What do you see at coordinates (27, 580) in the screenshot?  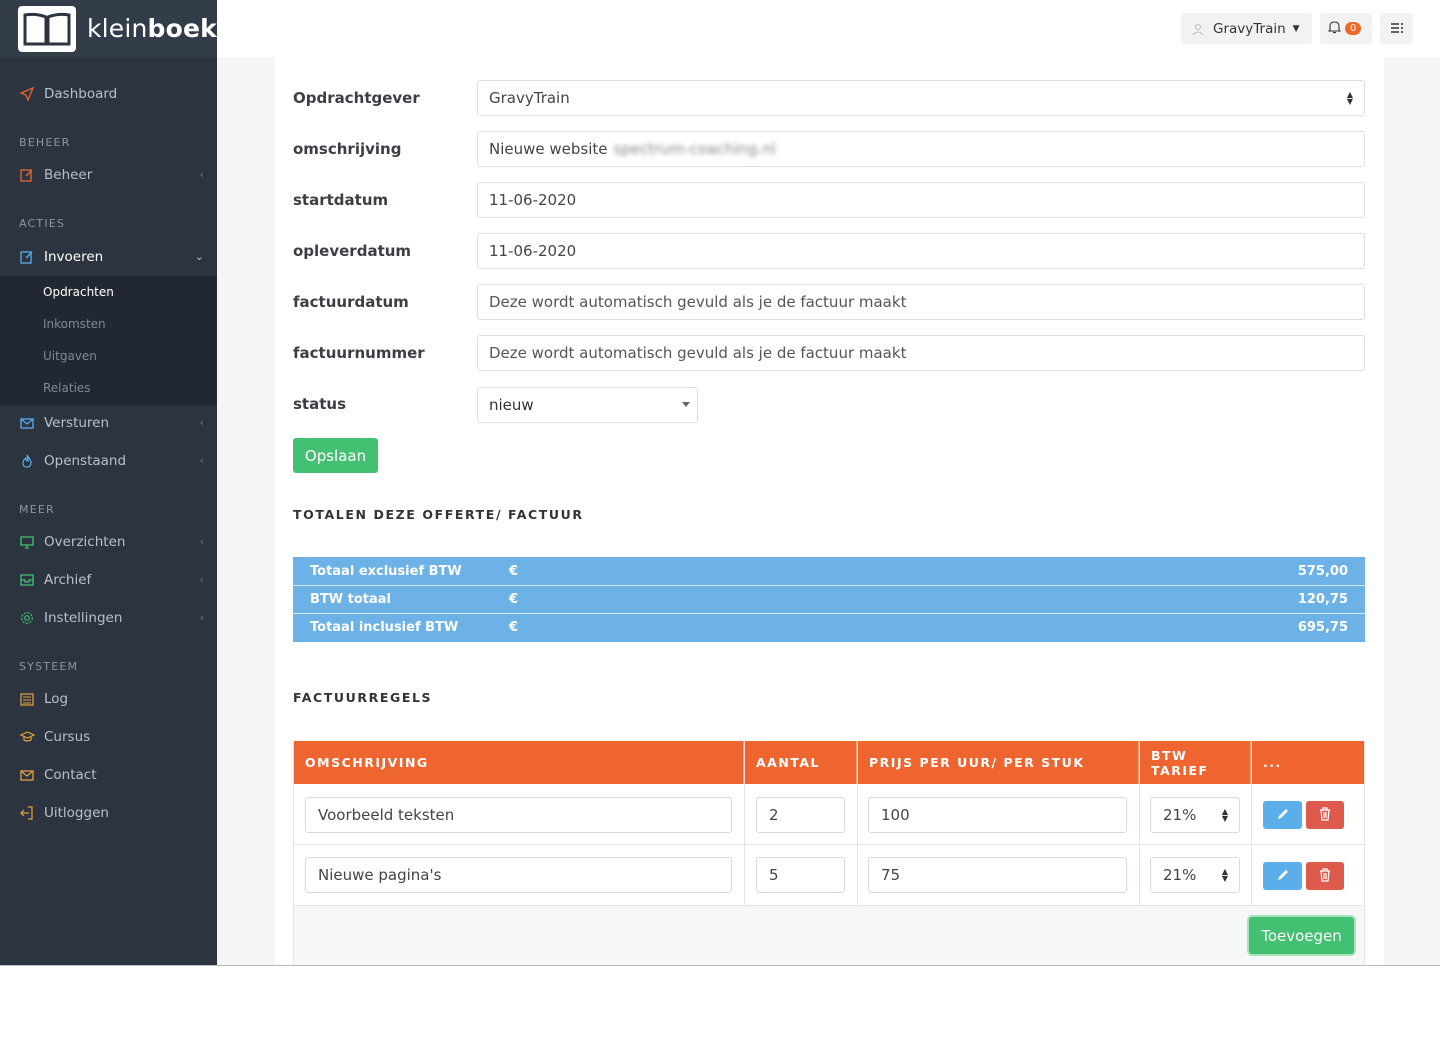 I see `inbox-icon` at bounding box center [27, 580].